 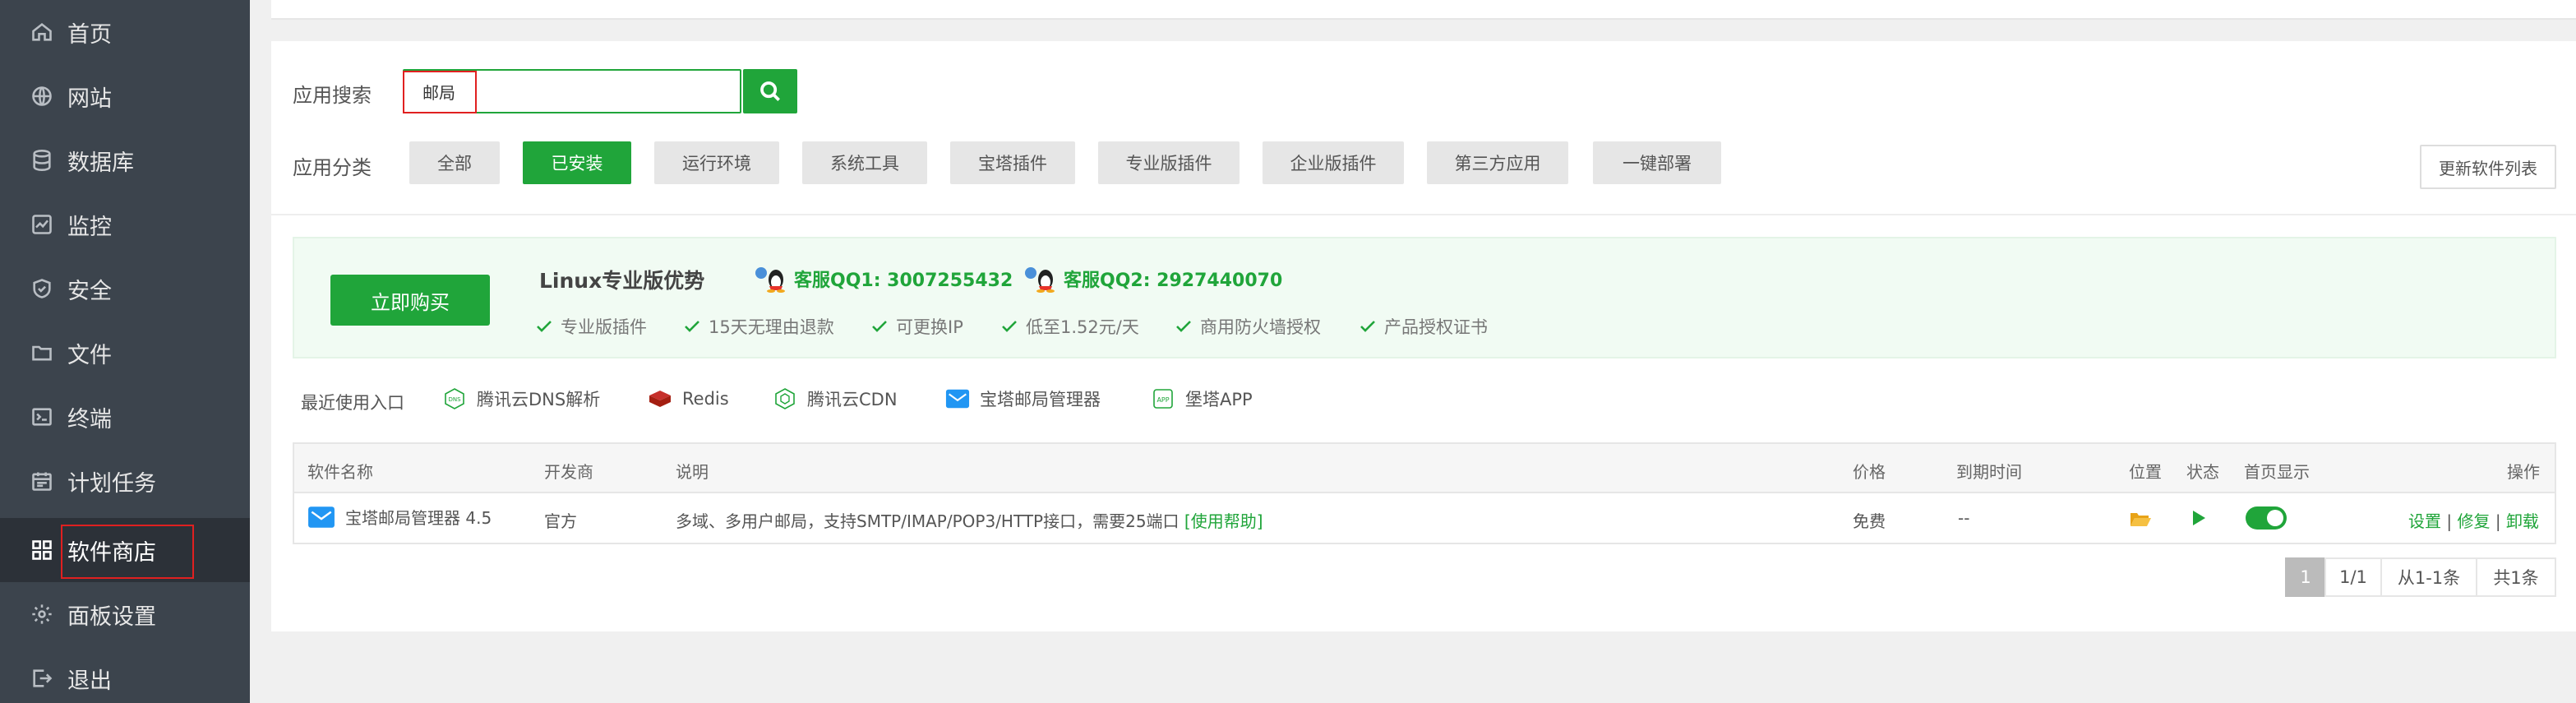 I want to click on open-folder-icon, so click(x=2140, y=521).